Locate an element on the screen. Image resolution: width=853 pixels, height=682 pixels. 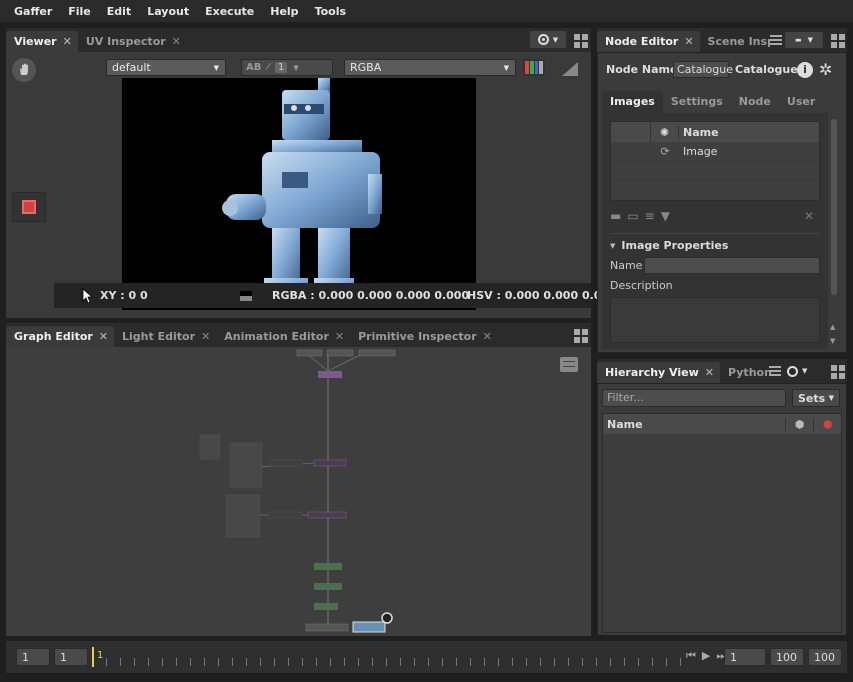
exposure-ramp-icon is located at coordinates (570, 69).